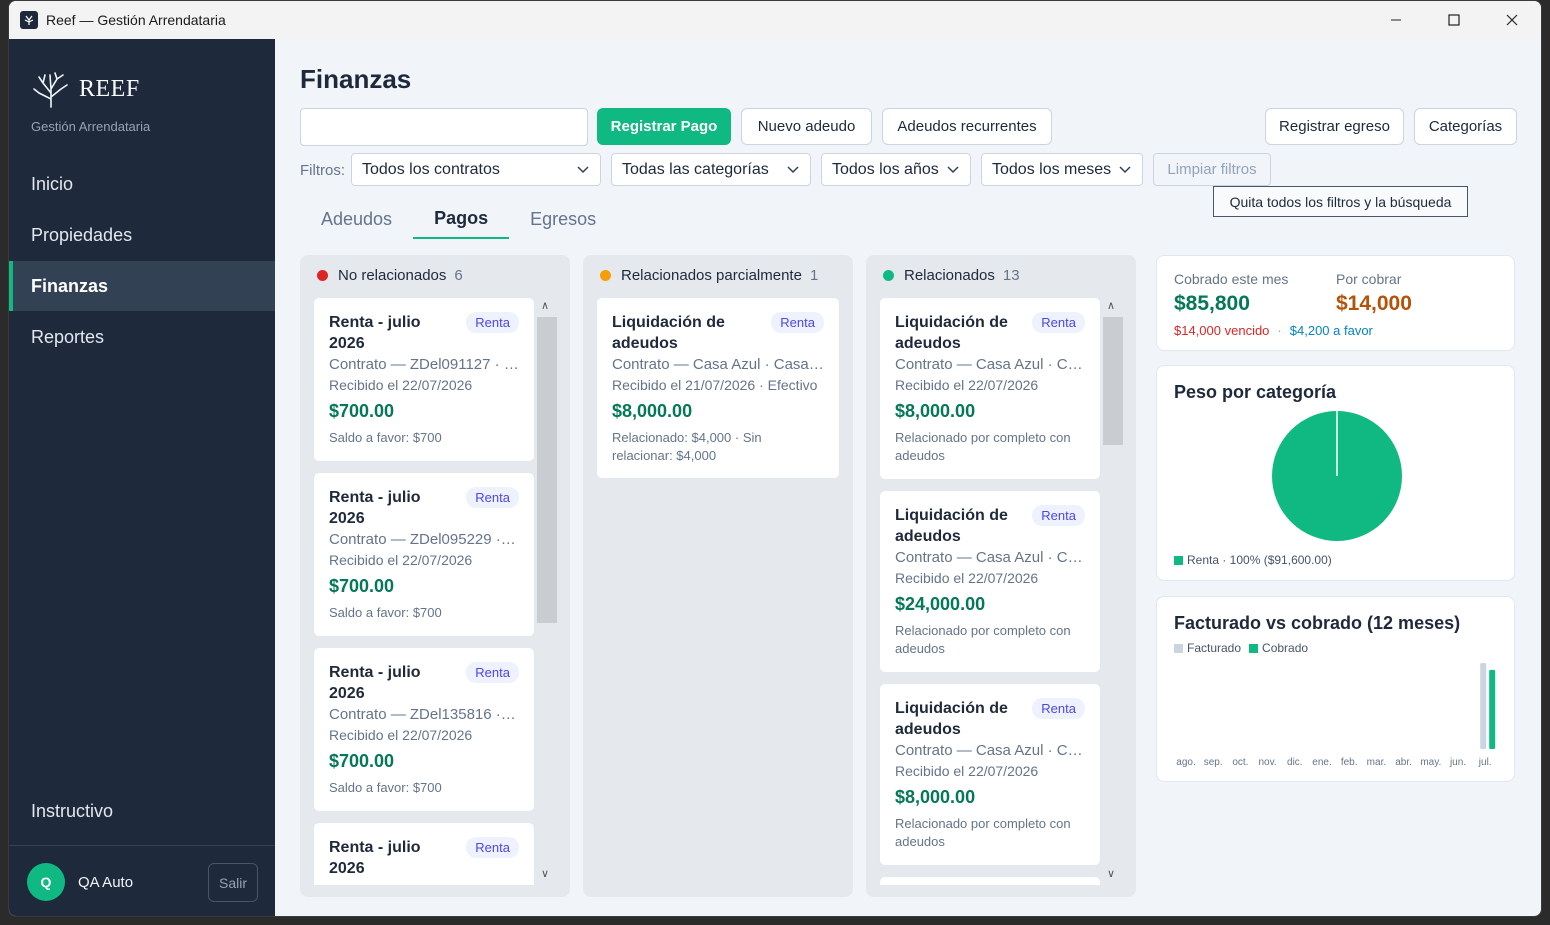  I want to click on contract-filter-select: Todos los contratos, so click(476, 169).